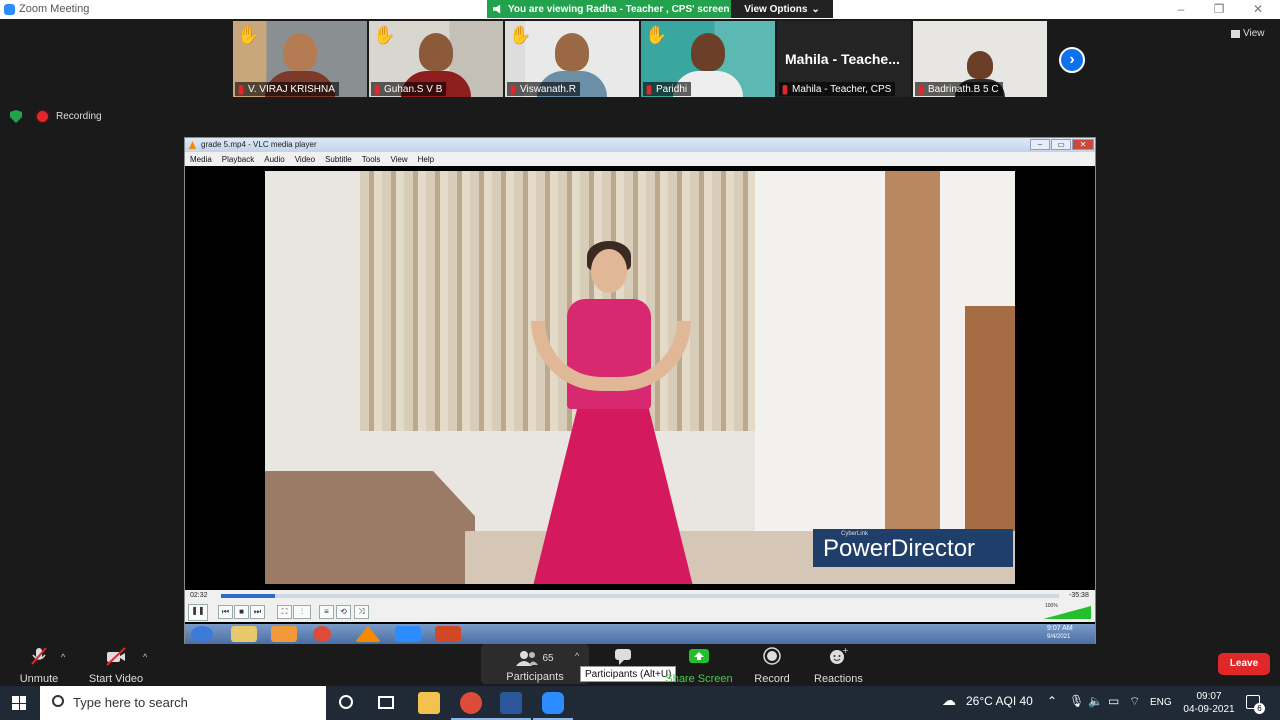 The height and width of the screenshot is (720, 1280). What do you see at coordinates (54, 9) in the screenshot?
I see `window-title: Zoom Meeting` at bounding box center [54, 9].